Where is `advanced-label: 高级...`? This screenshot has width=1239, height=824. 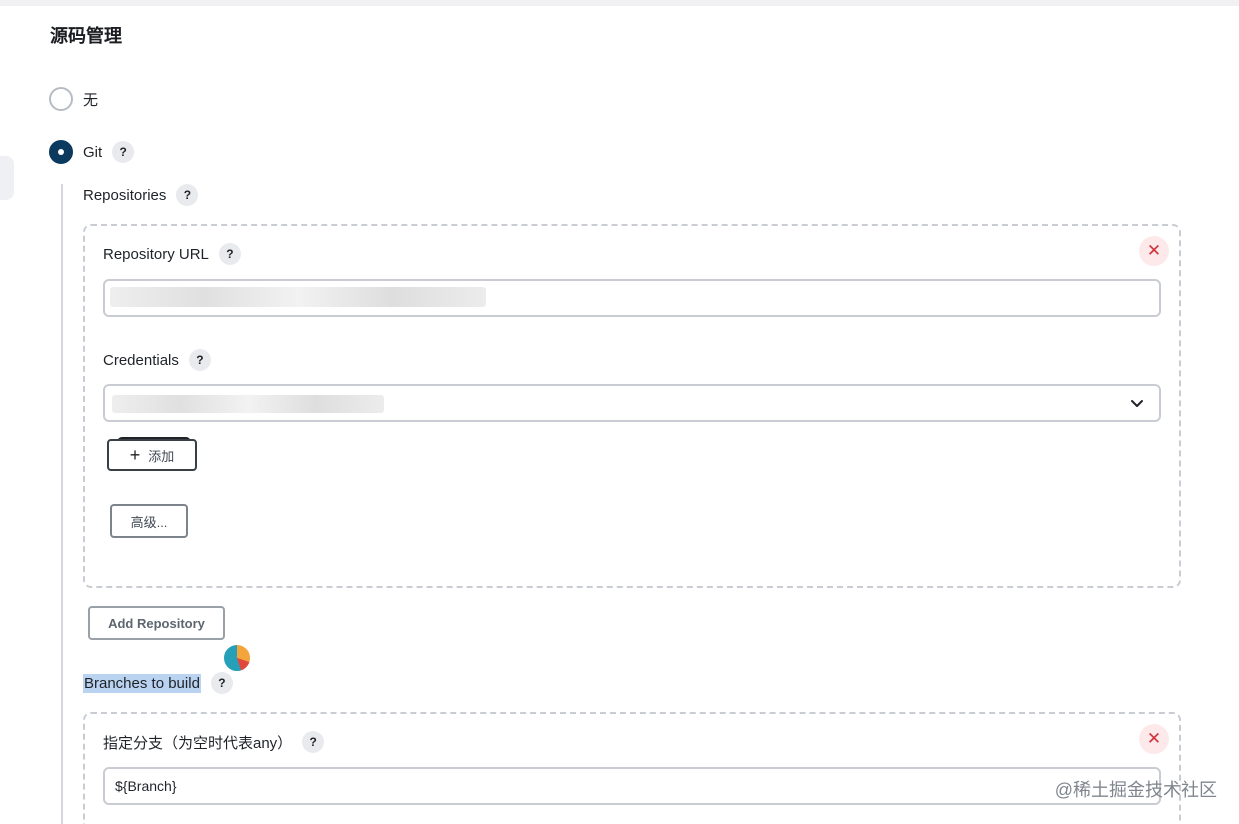 advanced-label: 高级... is located at coordinates (149, 522).